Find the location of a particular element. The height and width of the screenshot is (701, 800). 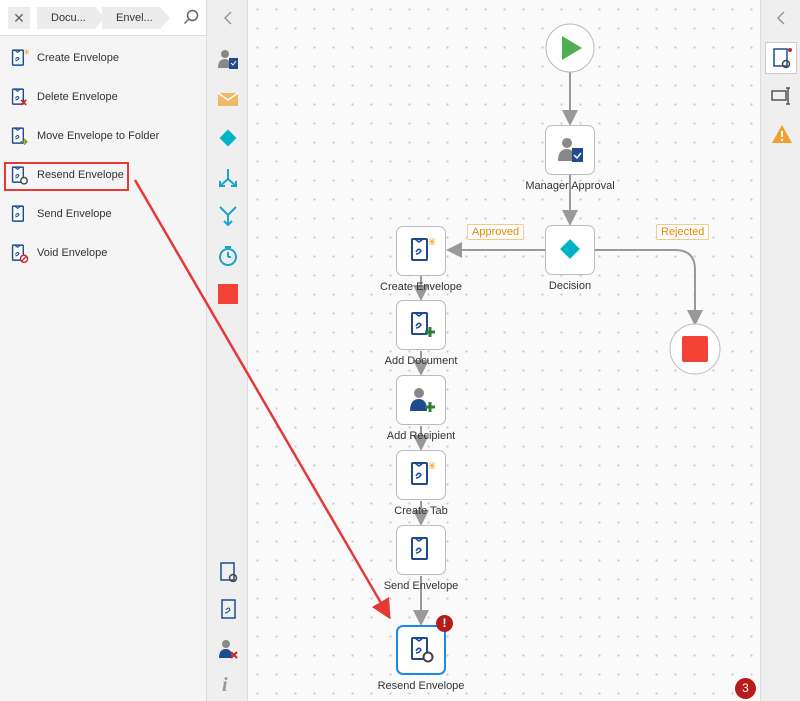

properties-tab is located at coordinates (781, 58).